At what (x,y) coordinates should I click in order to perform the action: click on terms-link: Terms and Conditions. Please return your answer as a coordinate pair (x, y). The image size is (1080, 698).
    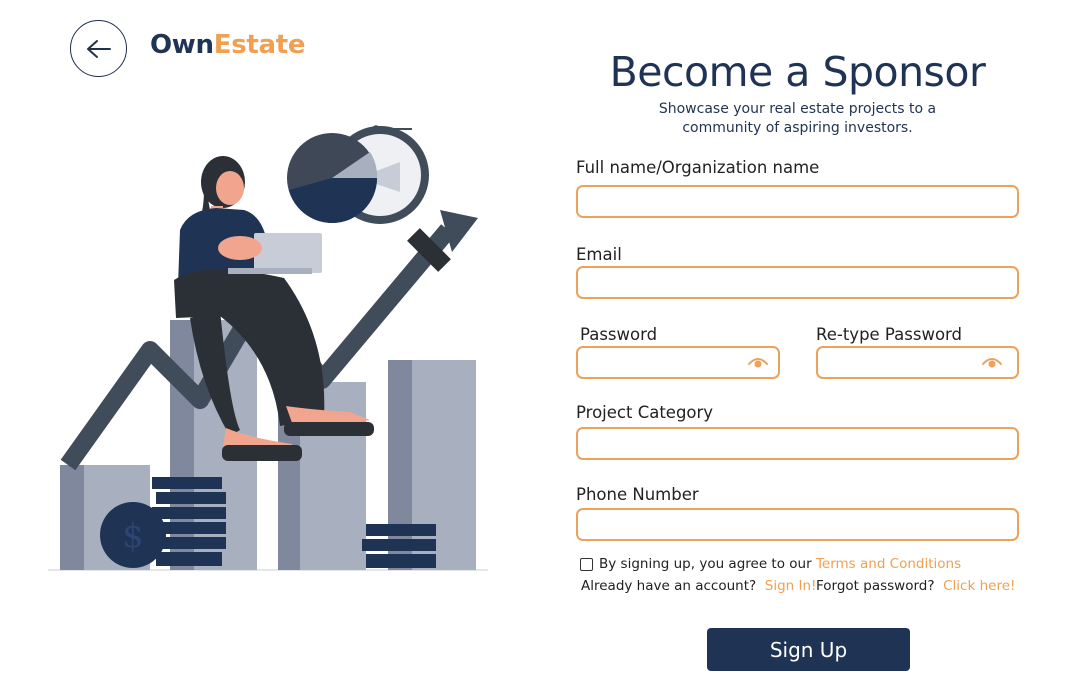
    Looking at the image, I should click on (888, 564).